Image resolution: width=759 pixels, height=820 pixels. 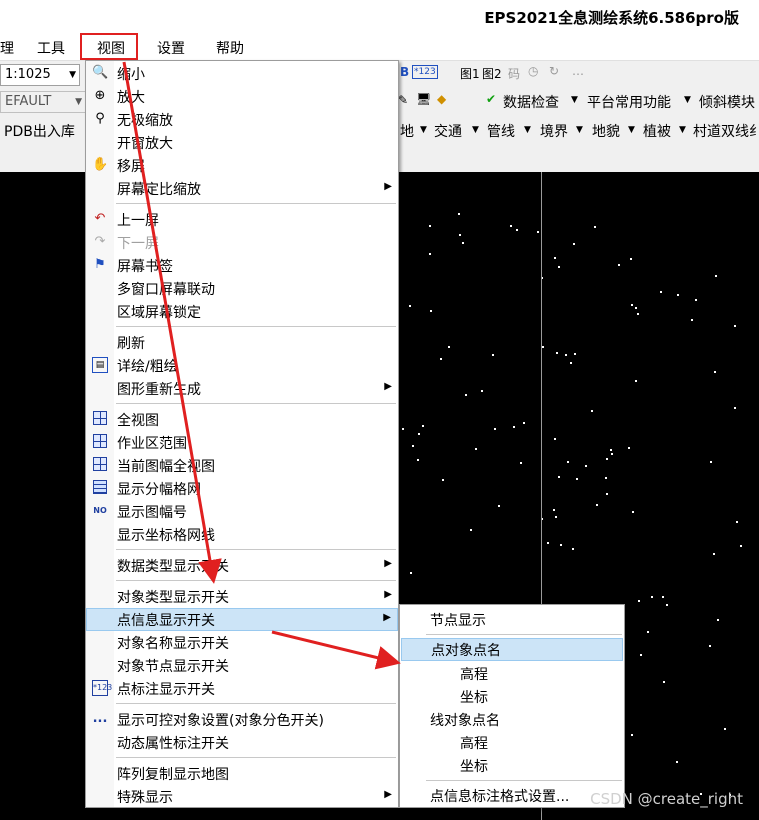 What do you see at coordinates (172, 322) in the screenshot?
I see `arrow-to-object-type` at bounding box center [172, 322].